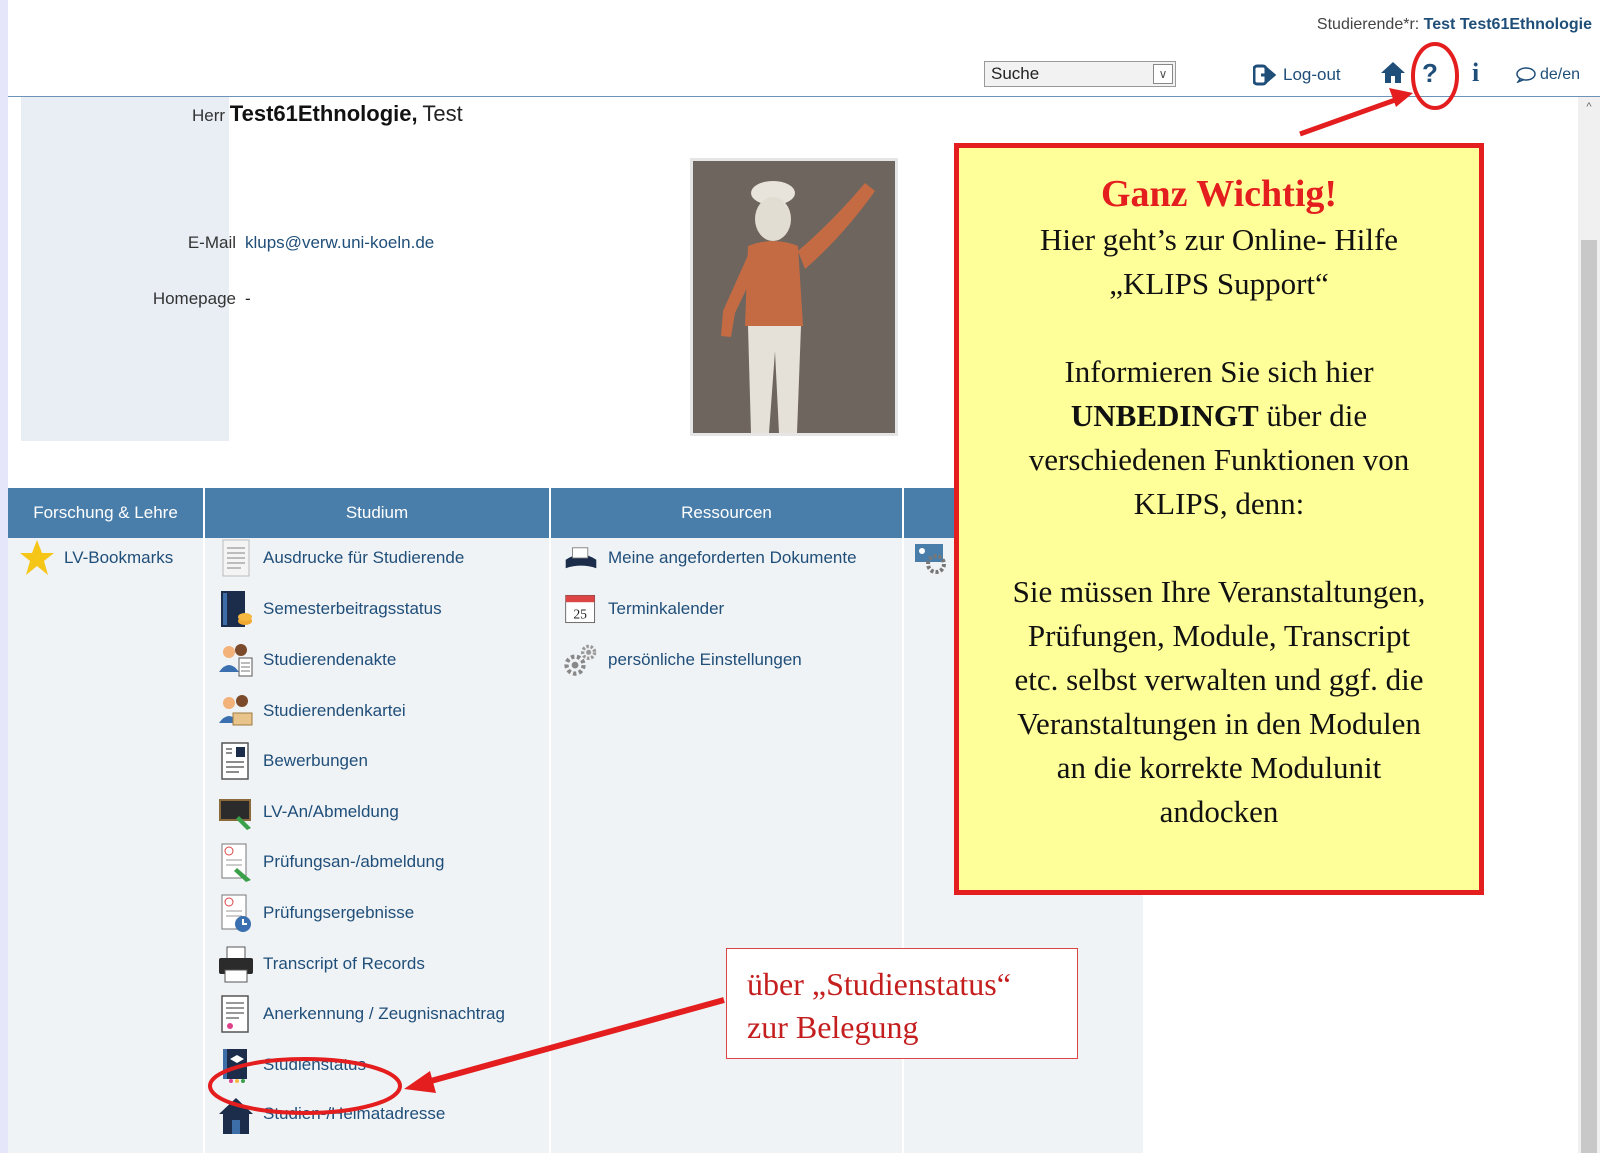 This screenshot has width=1600, height=1153. I want to click on home-link, so click(1393, 72).